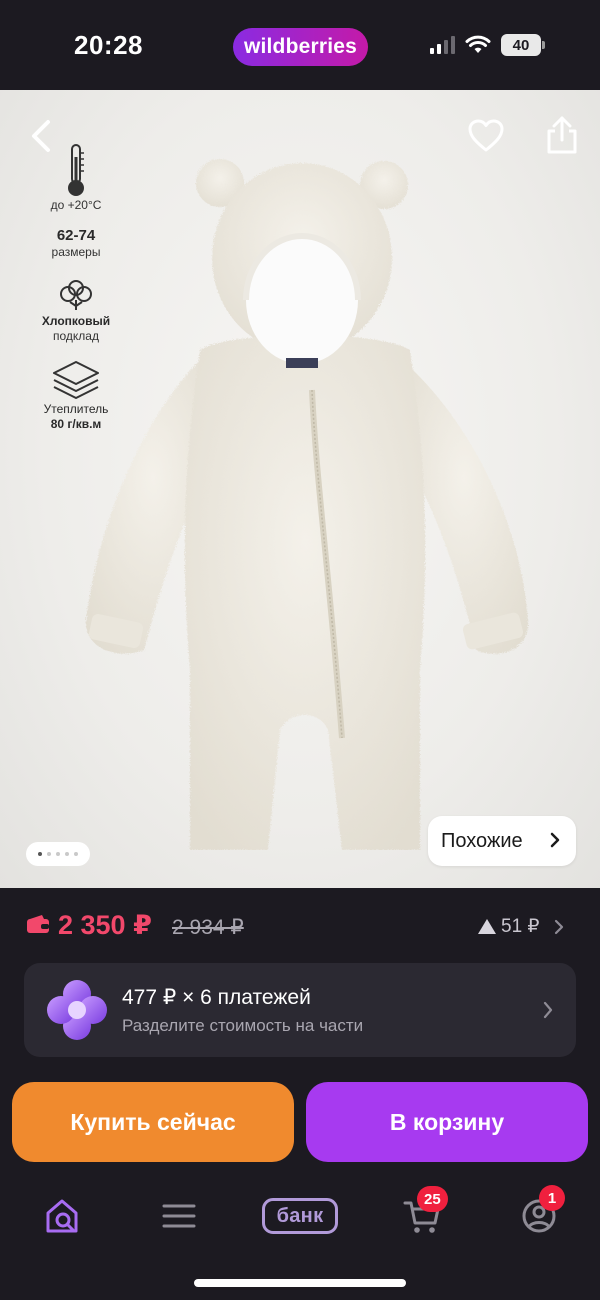 Image resolution: width=600 pixels, height=1300 pixels. I want to click on thermometer-icon, so click(76, 170).